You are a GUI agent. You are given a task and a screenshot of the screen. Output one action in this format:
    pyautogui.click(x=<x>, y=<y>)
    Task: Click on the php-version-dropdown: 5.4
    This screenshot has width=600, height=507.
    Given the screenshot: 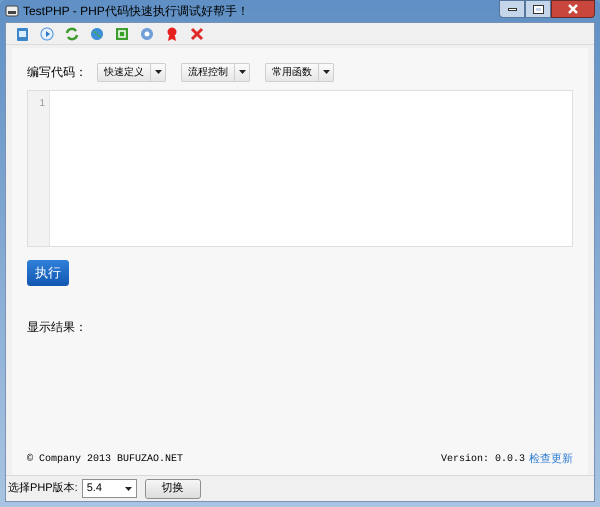 What is the action you would take?
    pyautogui.click(x=109, y=488)
    